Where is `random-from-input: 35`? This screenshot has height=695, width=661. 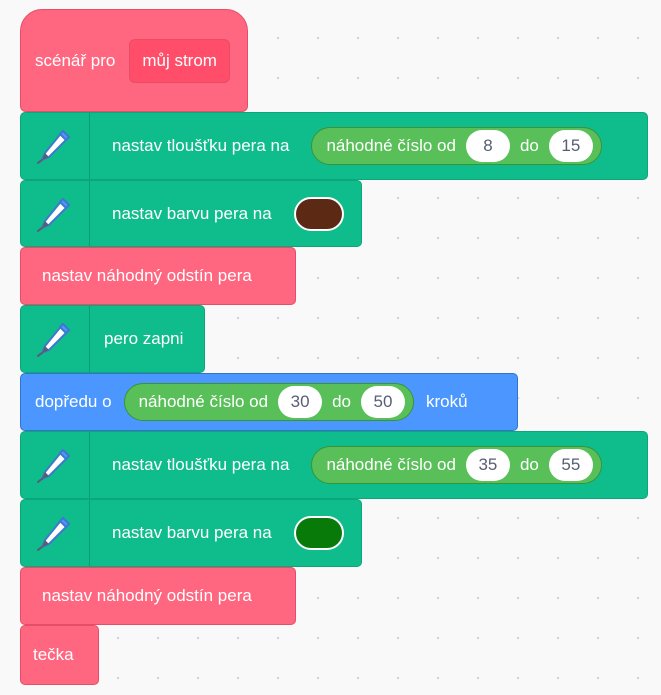
random-from-input: 35 is located at coordinates (487, 465).